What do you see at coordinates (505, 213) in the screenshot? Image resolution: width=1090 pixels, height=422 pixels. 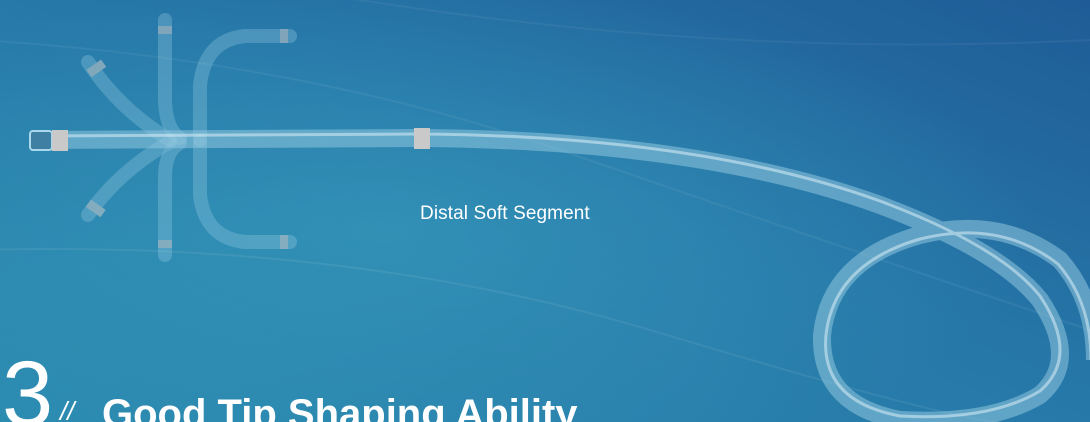 I see `distal-soft-segment-label: Distal Soft Segment` at bounding box center [505, 213].